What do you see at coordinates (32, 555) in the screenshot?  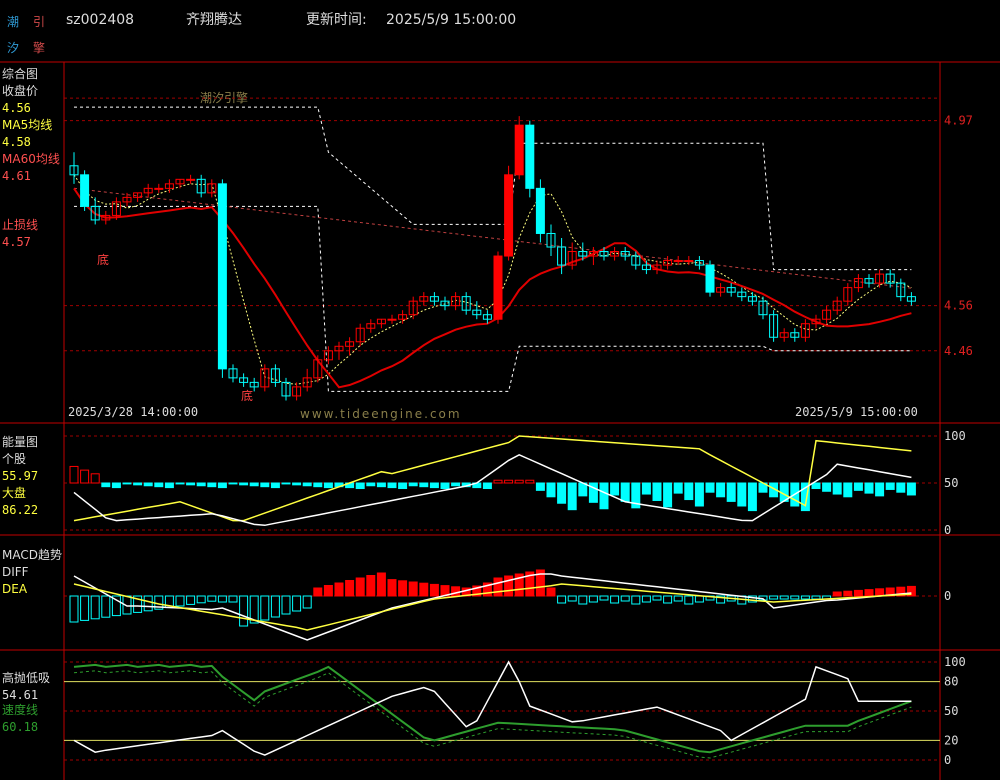 I see `macd-title: MACD趋势` at bounding box center [32, 555].